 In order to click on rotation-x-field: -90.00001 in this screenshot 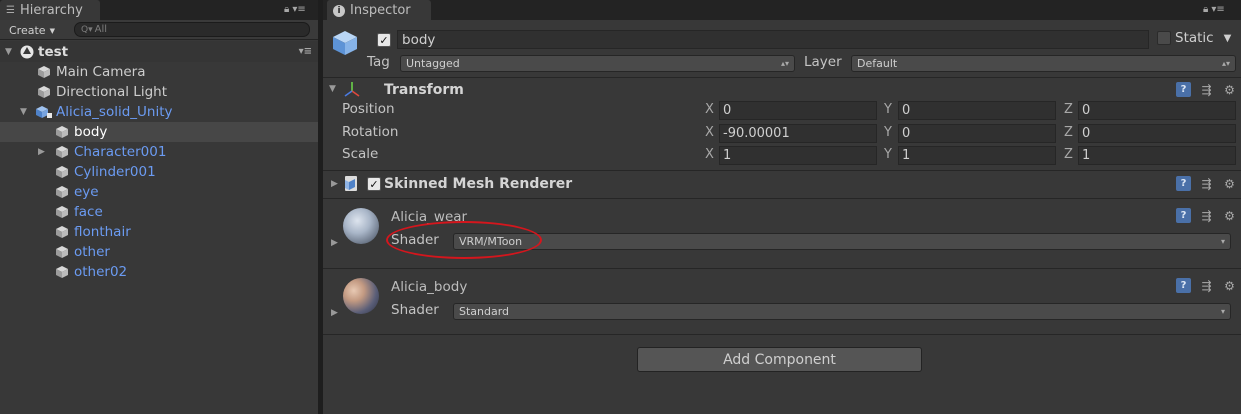, I will do `click(798, 133)`.